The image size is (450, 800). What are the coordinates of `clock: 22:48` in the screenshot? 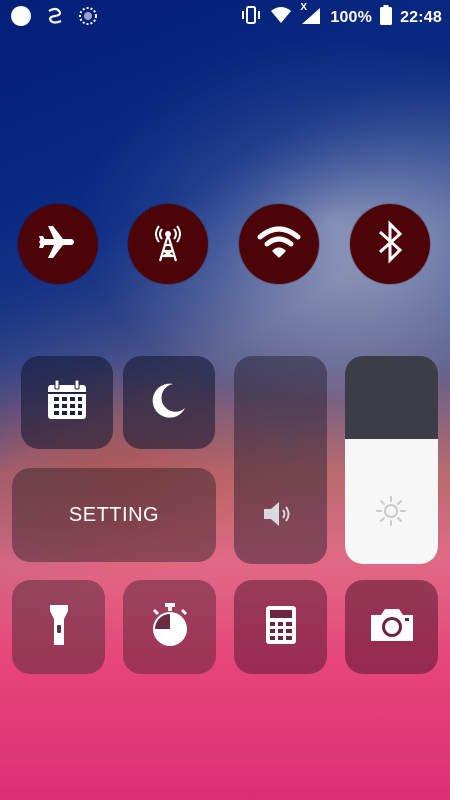 It's located at (421, 17).